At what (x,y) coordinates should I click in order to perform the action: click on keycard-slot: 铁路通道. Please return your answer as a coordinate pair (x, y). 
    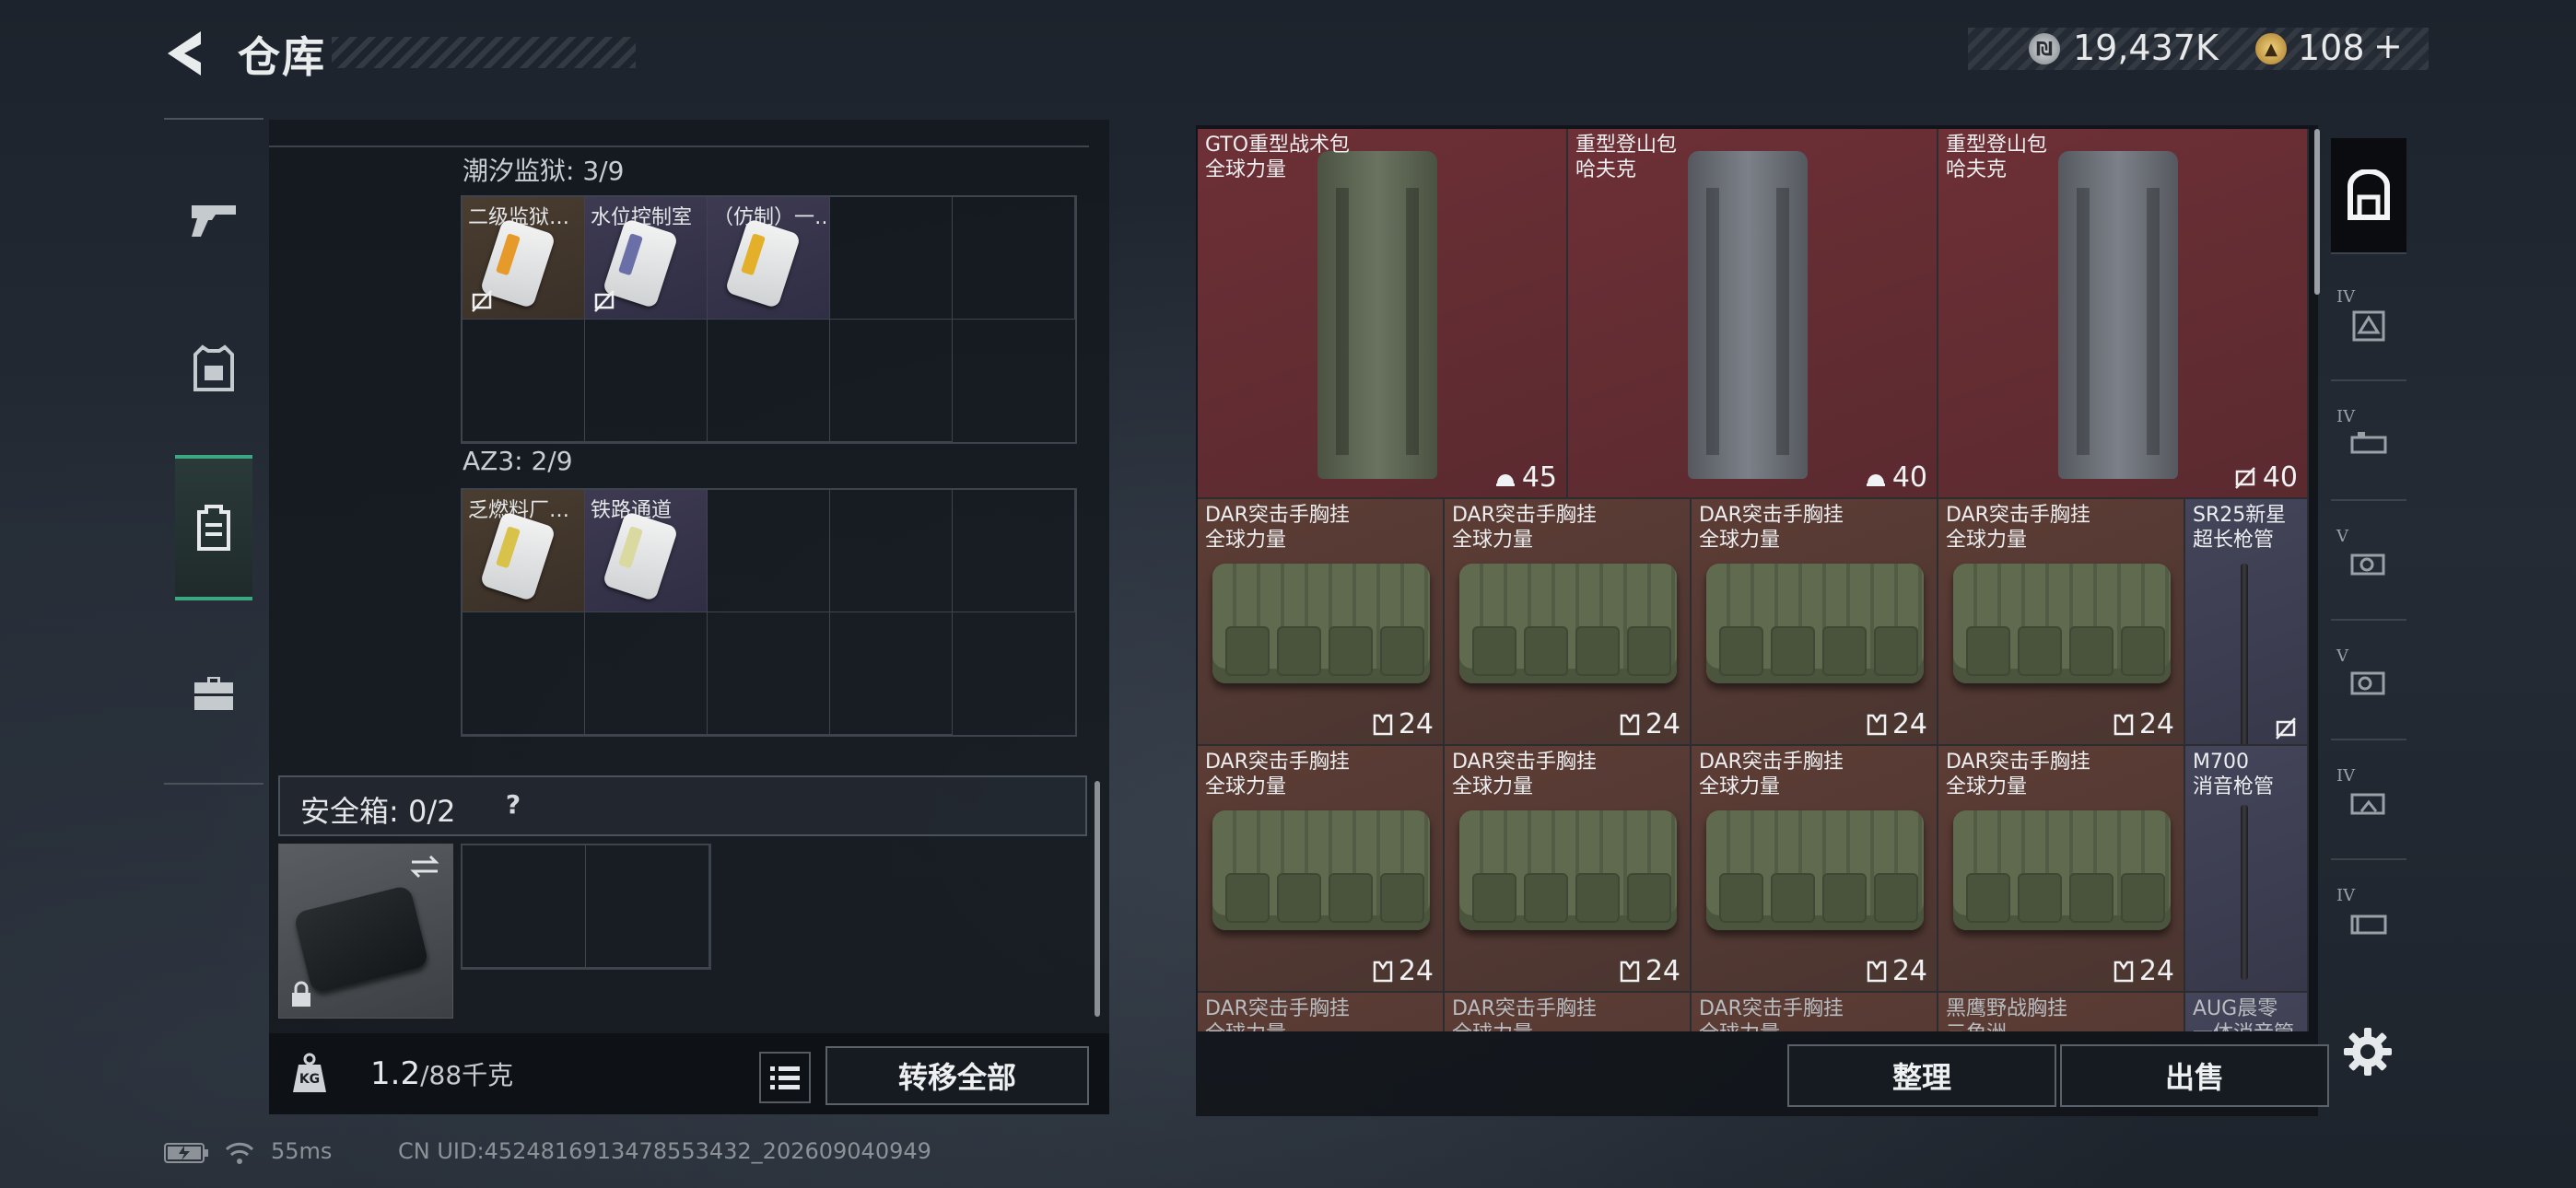
    Looking at the image, I should click on (646, 551).